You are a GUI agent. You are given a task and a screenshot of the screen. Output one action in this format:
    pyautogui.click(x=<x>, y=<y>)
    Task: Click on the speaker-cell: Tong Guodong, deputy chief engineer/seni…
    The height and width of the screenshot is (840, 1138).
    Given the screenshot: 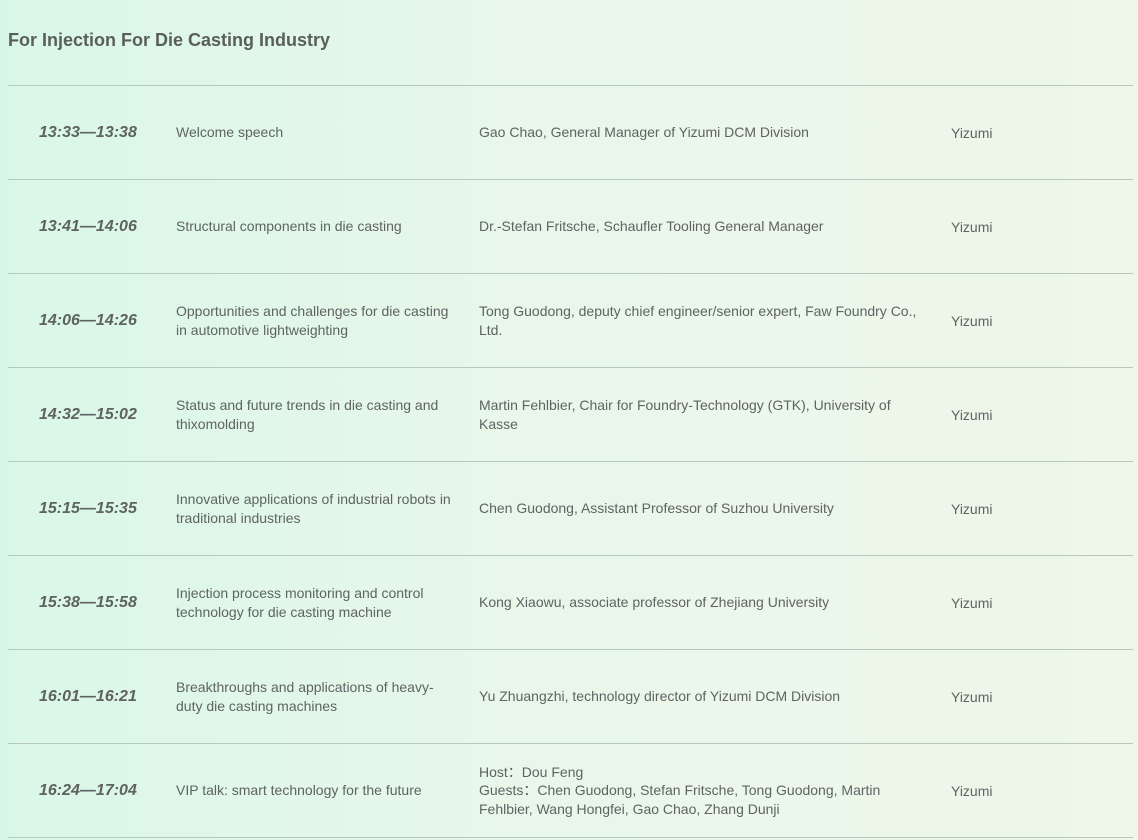 What is the action you would take?
    pyautogui.click(x=698, y=320)
    